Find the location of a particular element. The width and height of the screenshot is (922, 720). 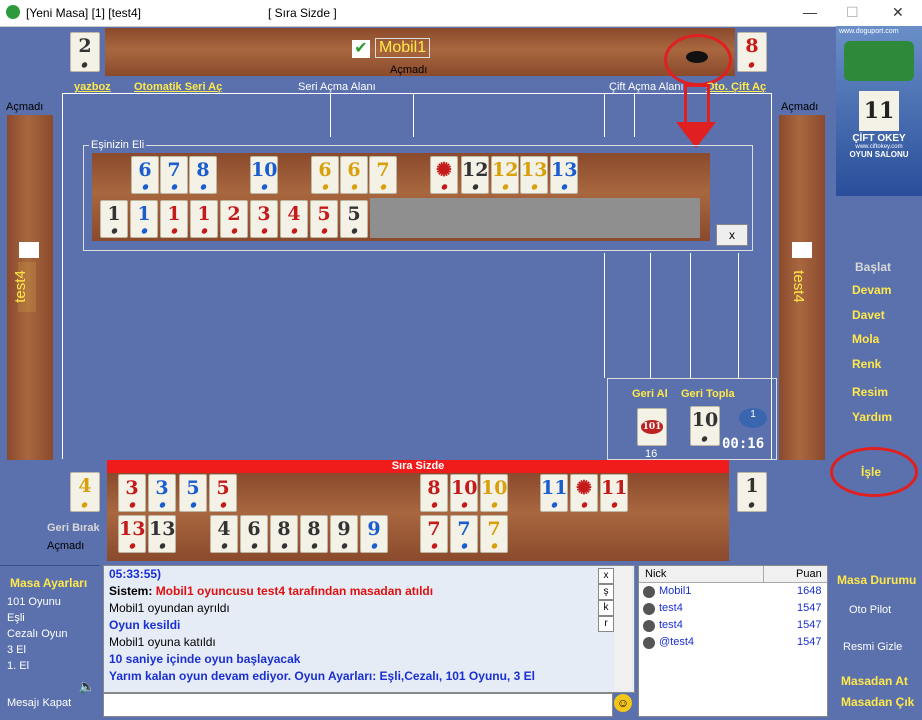

puan-header: Puan is located at coordinates (809, 574).